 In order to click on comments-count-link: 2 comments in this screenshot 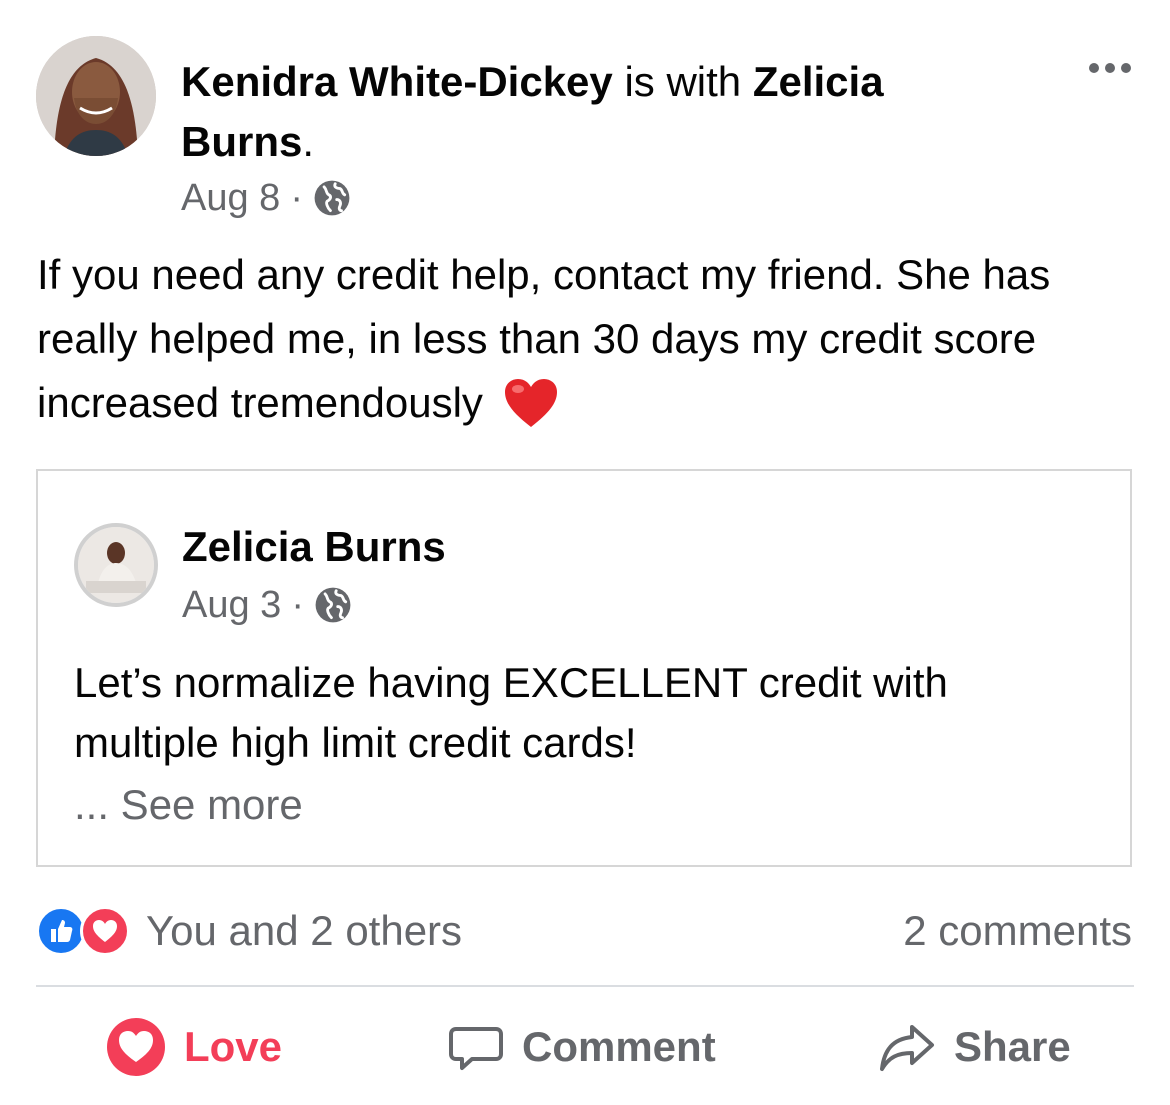, I will do `click(1017, 931)`.